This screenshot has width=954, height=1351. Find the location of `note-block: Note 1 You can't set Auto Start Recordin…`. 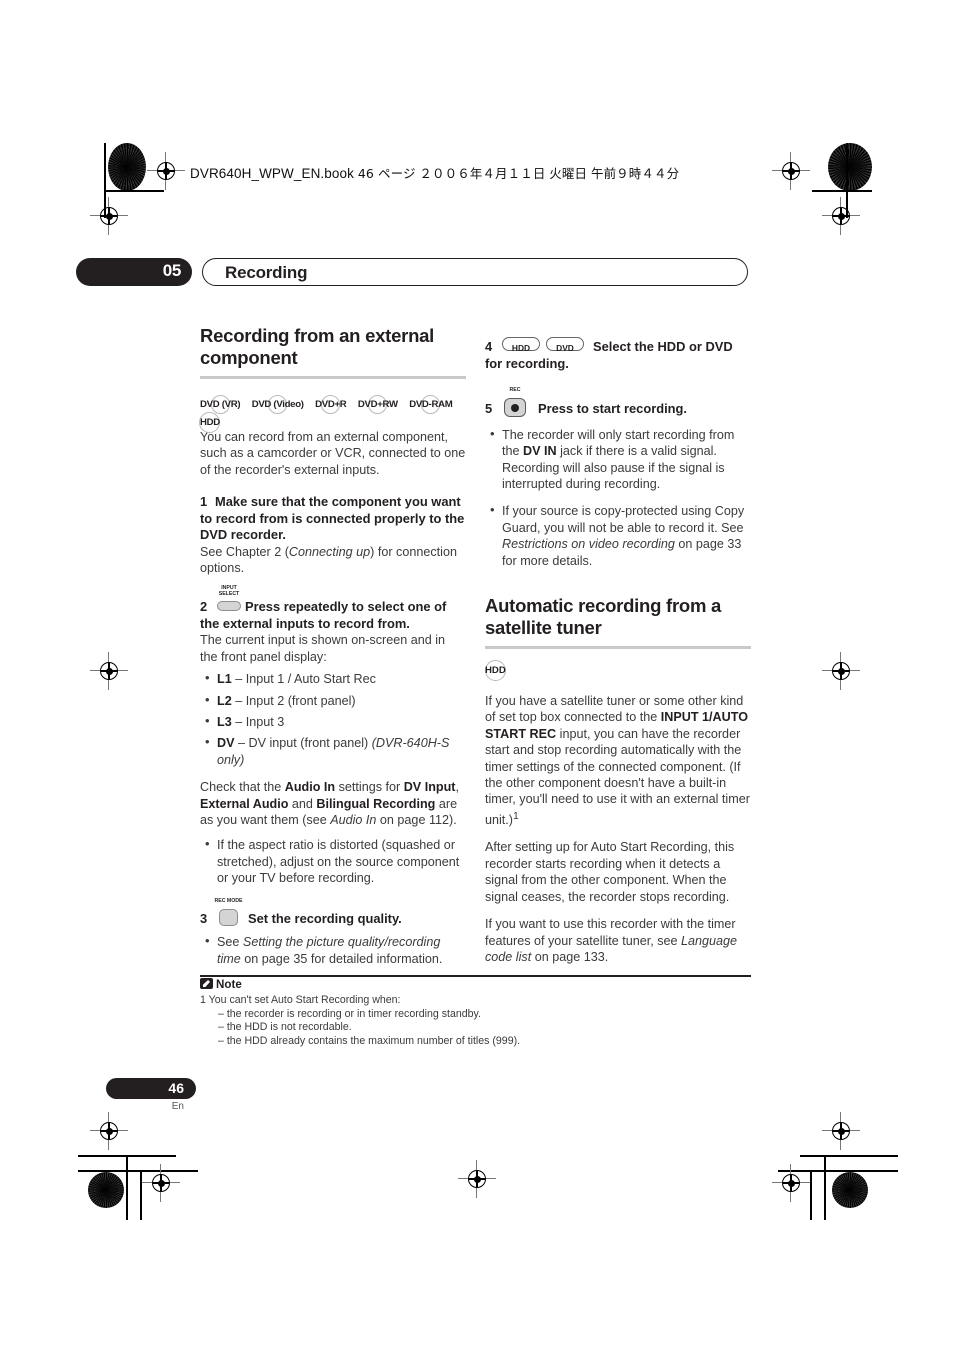

note-block: Note 1 You can't set Auto Start Recordin… is located at coordinates (475, 1013).